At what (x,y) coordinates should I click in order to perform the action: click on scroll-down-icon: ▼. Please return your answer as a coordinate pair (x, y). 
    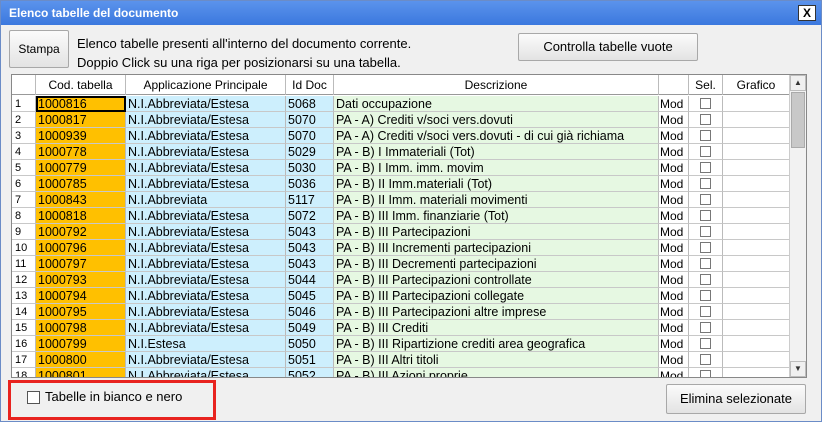
    Looking at the image, I should click on (798, 369).